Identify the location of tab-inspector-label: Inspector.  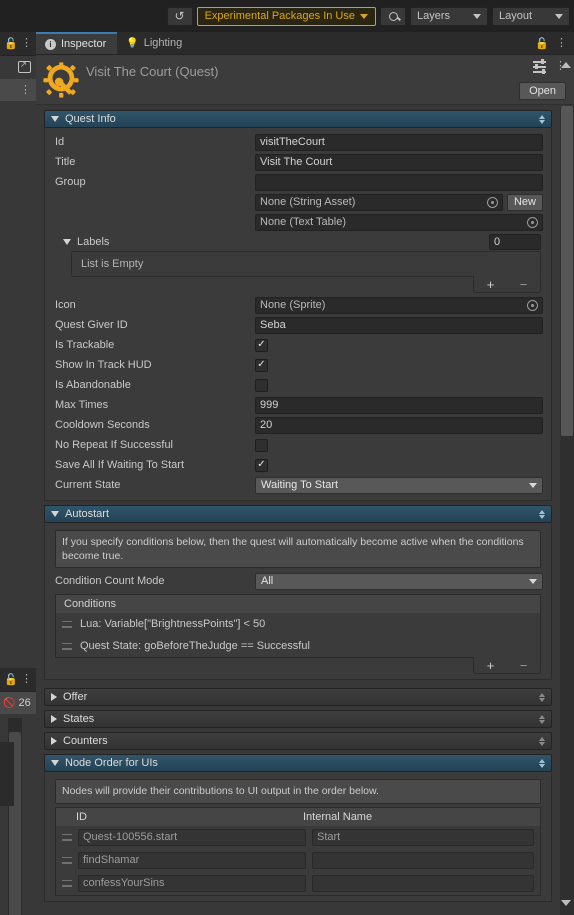
(84, 44).